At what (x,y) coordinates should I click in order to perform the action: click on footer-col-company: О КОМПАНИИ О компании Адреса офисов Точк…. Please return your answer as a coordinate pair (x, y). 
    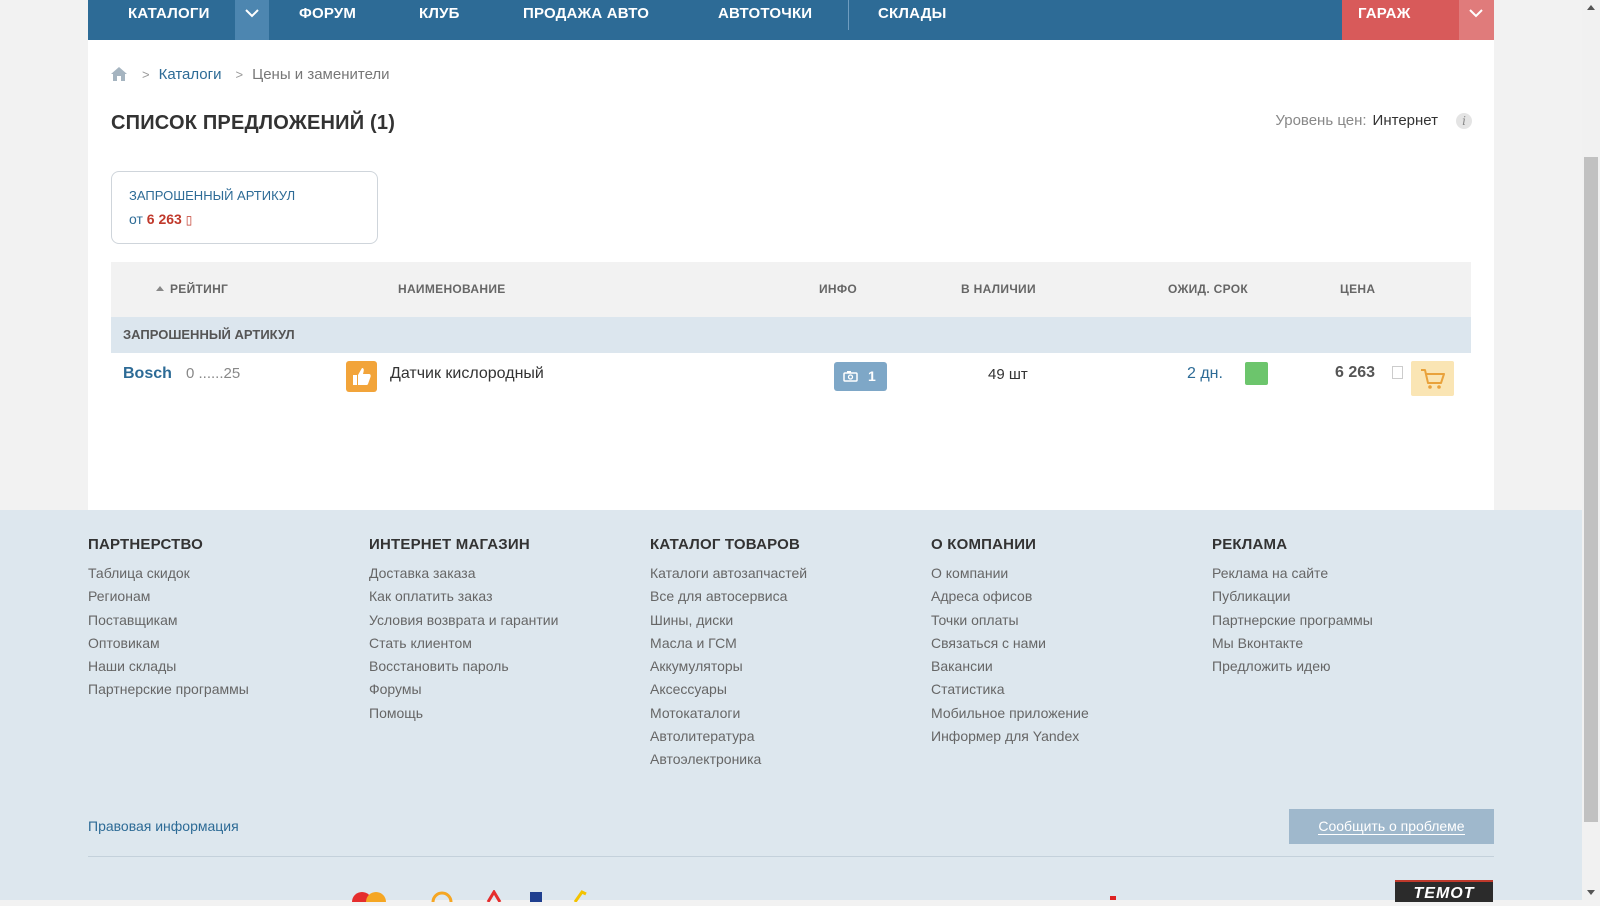
    Looking at the image, I should click on (1010, 642).